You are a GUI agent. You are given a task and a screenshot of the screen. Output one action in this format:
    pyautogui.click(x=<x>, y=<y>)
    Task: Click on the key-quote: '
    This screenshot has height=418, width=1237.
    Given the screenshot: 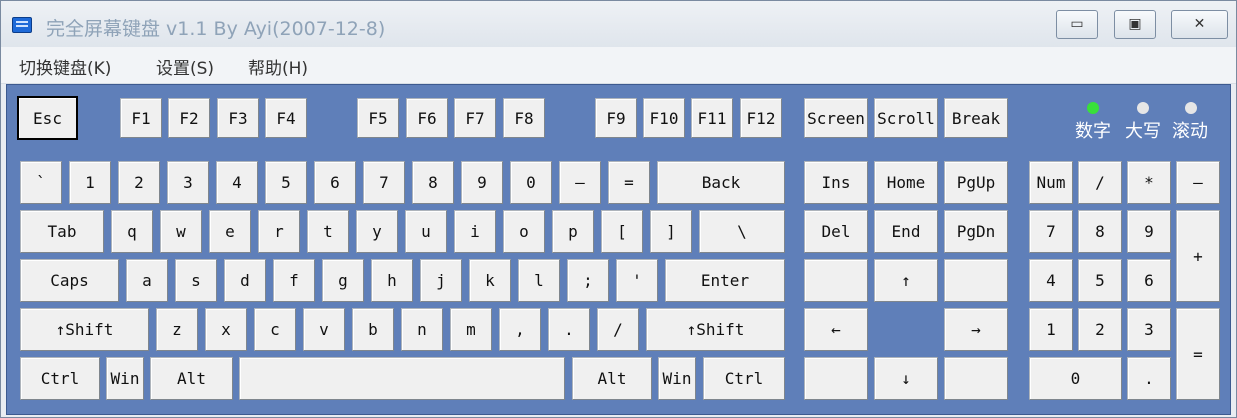 What is the action you would take?
    pyautogui.click(x=637, y=280)
    